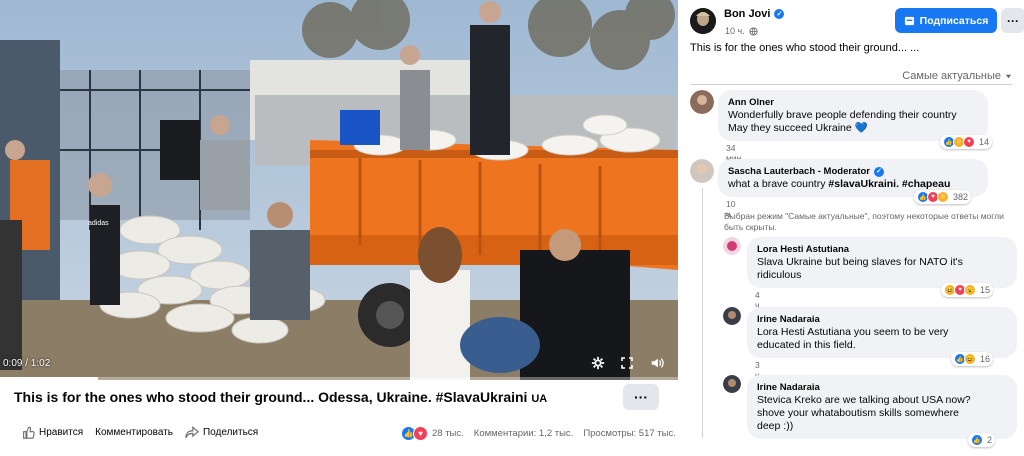 The height and width of the screenshot is (456, 1024). I want to click on shirt-logo-text: adidas, so click(98, 223).